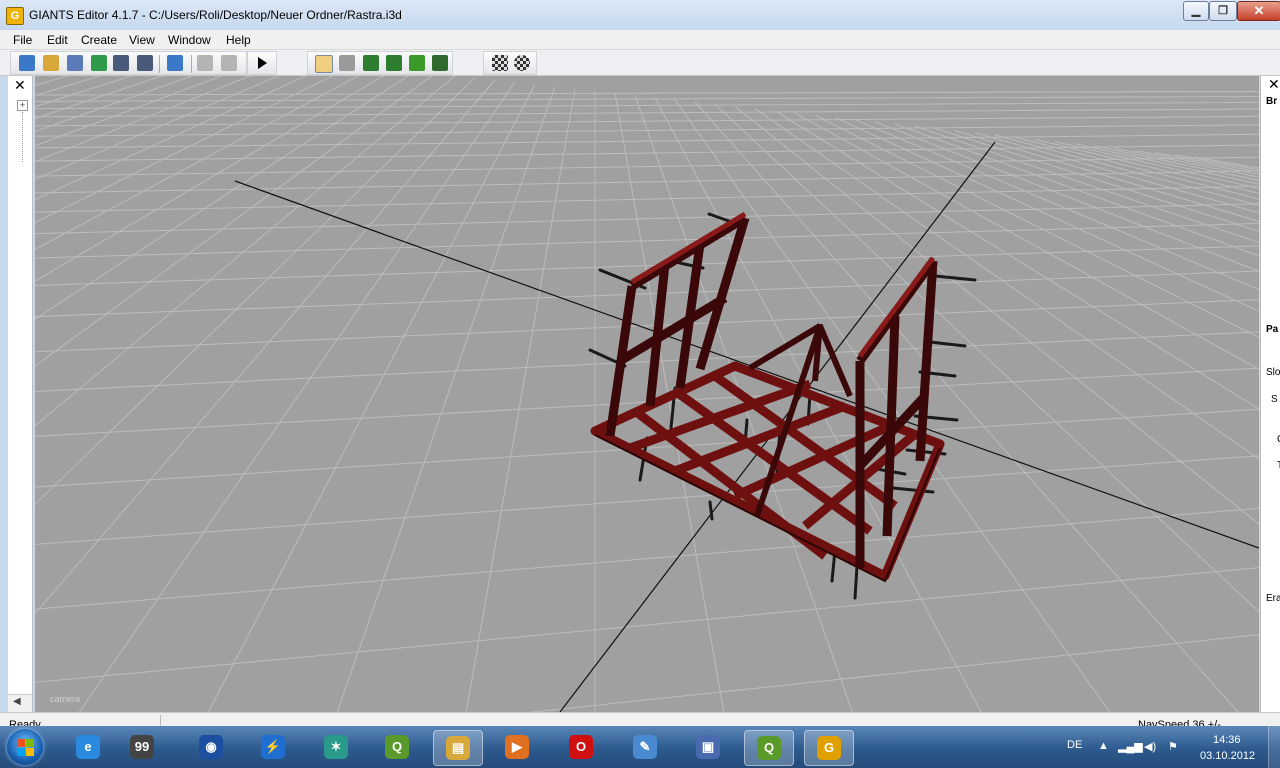 The image size is (1280, 768). Describe the element at coordinates (22, 105) in the screenshot. I see `expand-node-icon: +` at that location.